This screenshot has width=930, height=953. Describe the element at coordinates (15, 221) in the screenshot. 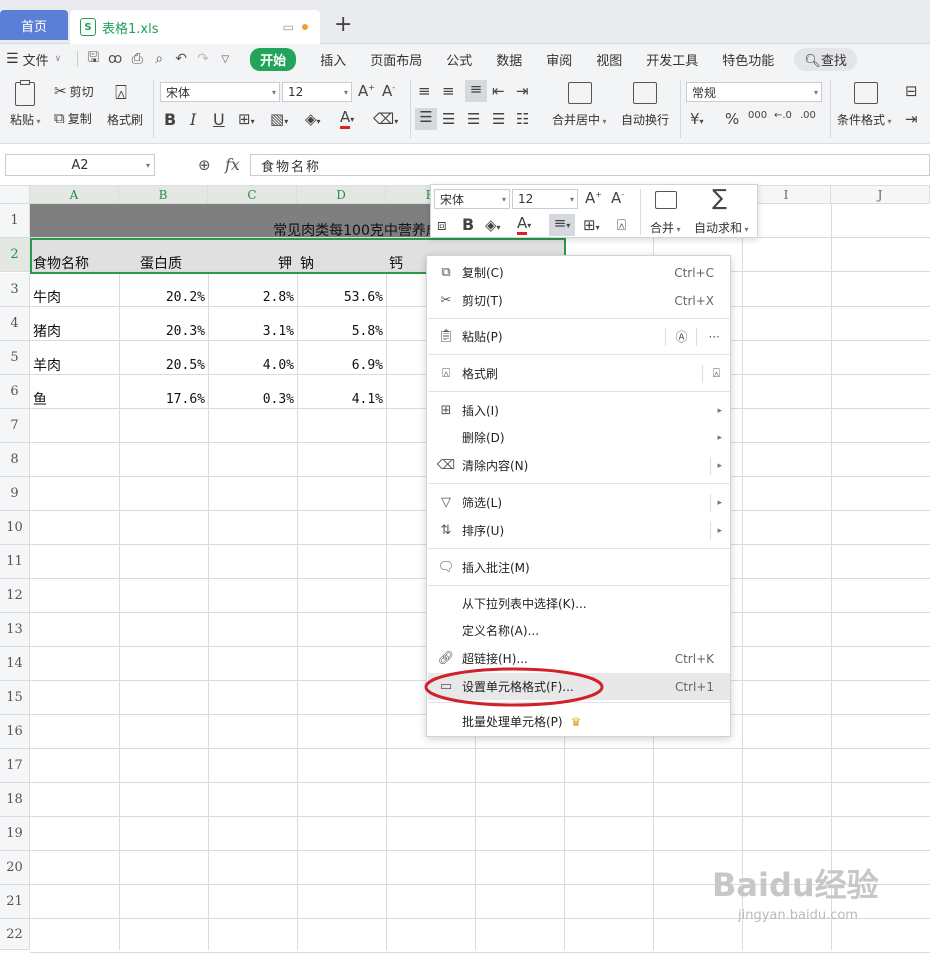

I see `row-header: 1` at that location.